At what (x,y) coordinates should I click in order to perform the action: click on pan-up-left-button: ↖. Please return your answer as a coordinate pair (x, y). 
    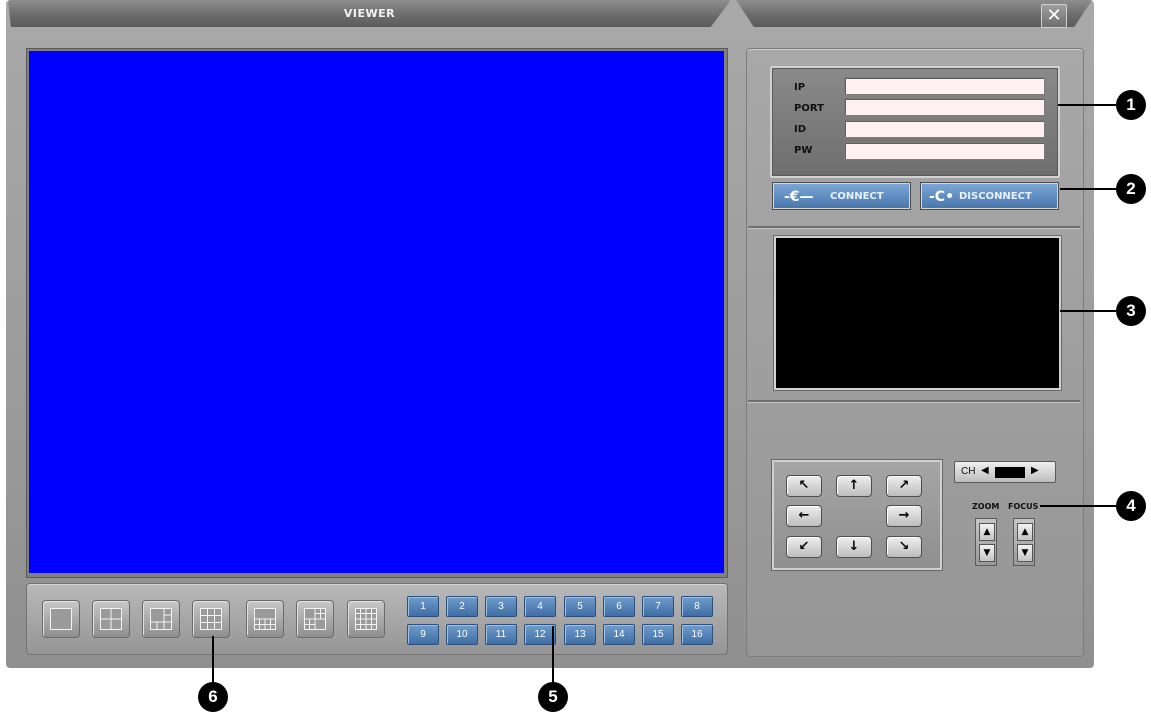
    Looking at the image, I should click on (804, 486).